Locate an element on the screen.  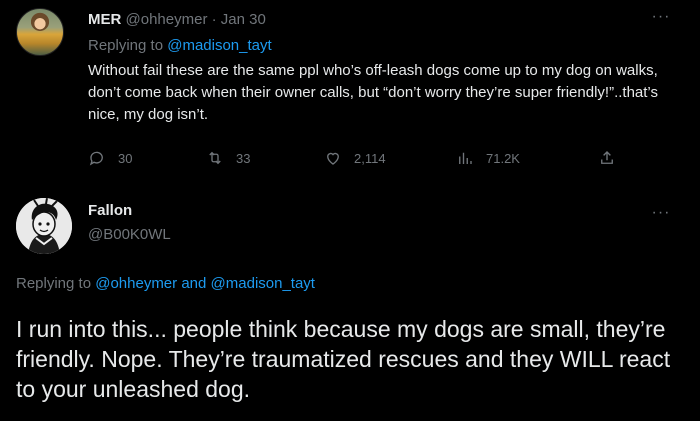
views-button: 71.2K is located at coordinates (488, 158).